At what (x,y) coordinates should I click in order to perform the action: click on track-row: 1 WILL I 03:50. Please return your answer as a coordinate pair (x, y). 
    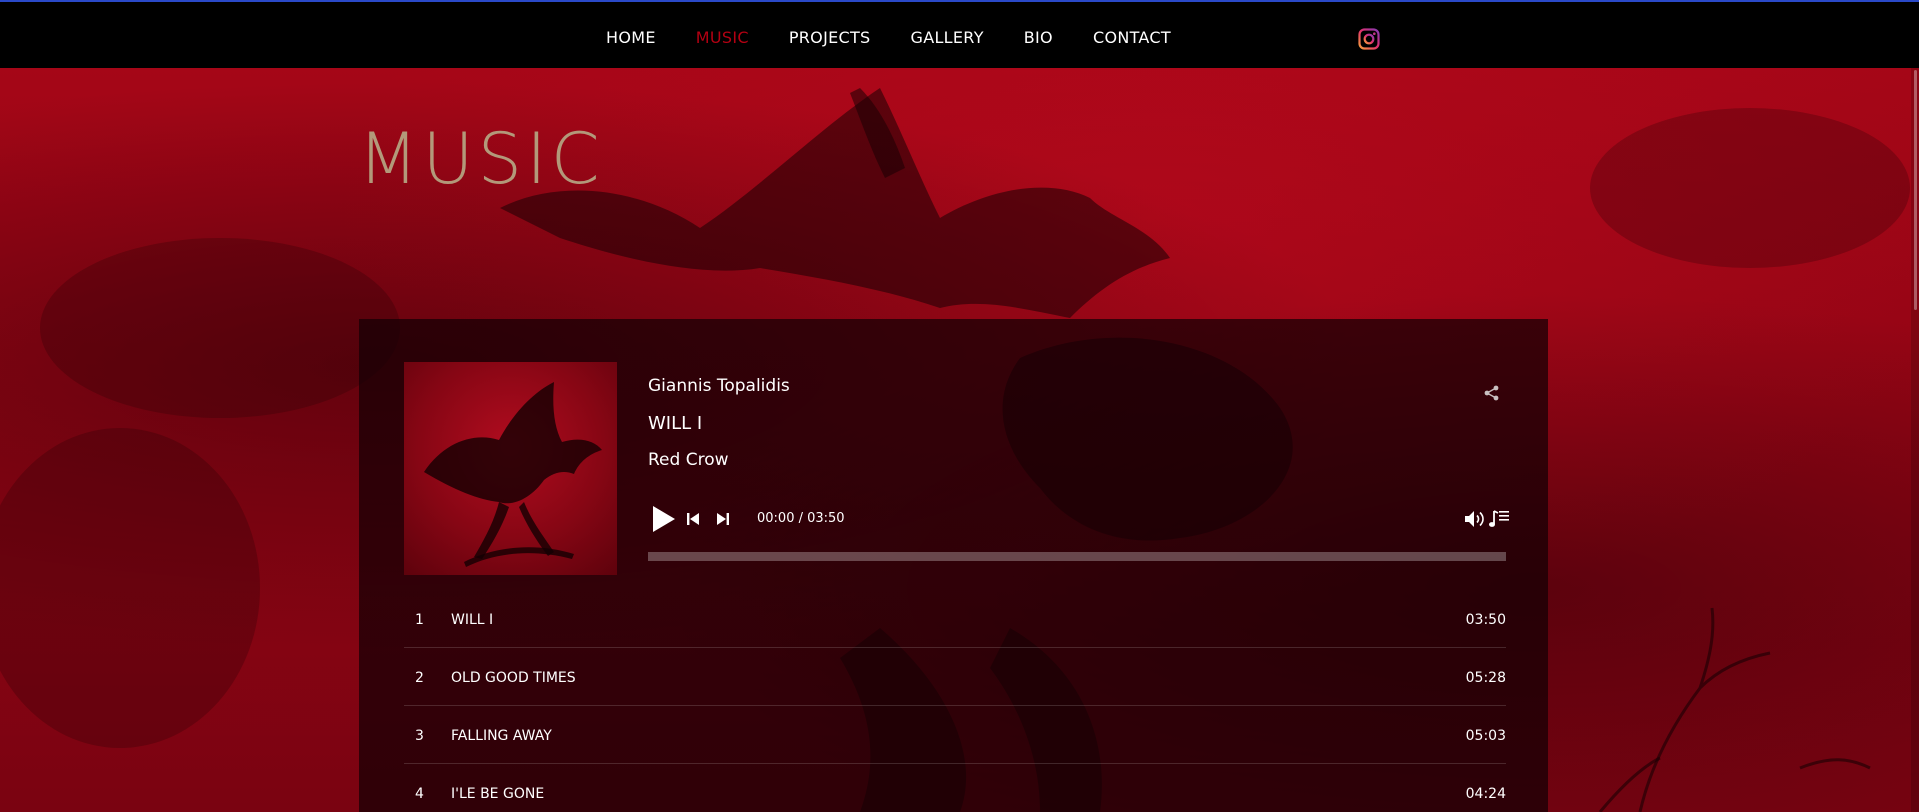
    Looking at the image, I should click on (955, 619).